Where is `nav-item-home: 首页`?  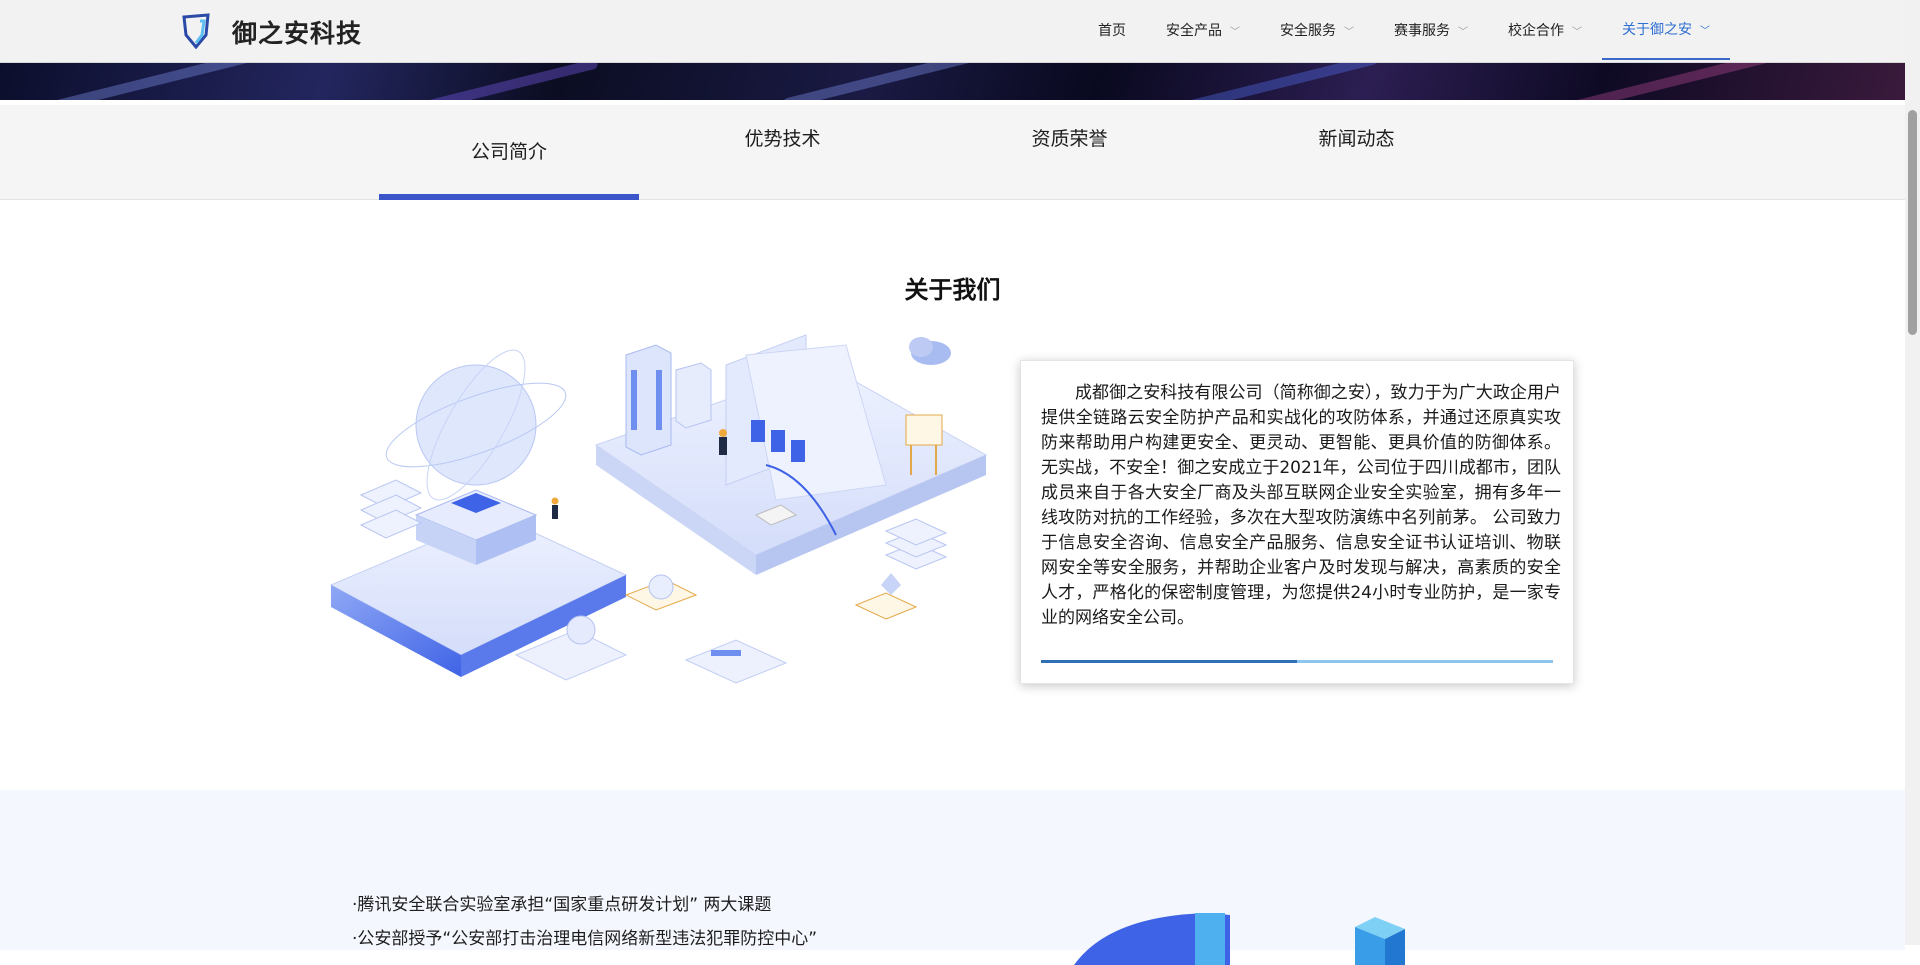 nav-item-home: 首页 is located at coordinates (1112, 30).